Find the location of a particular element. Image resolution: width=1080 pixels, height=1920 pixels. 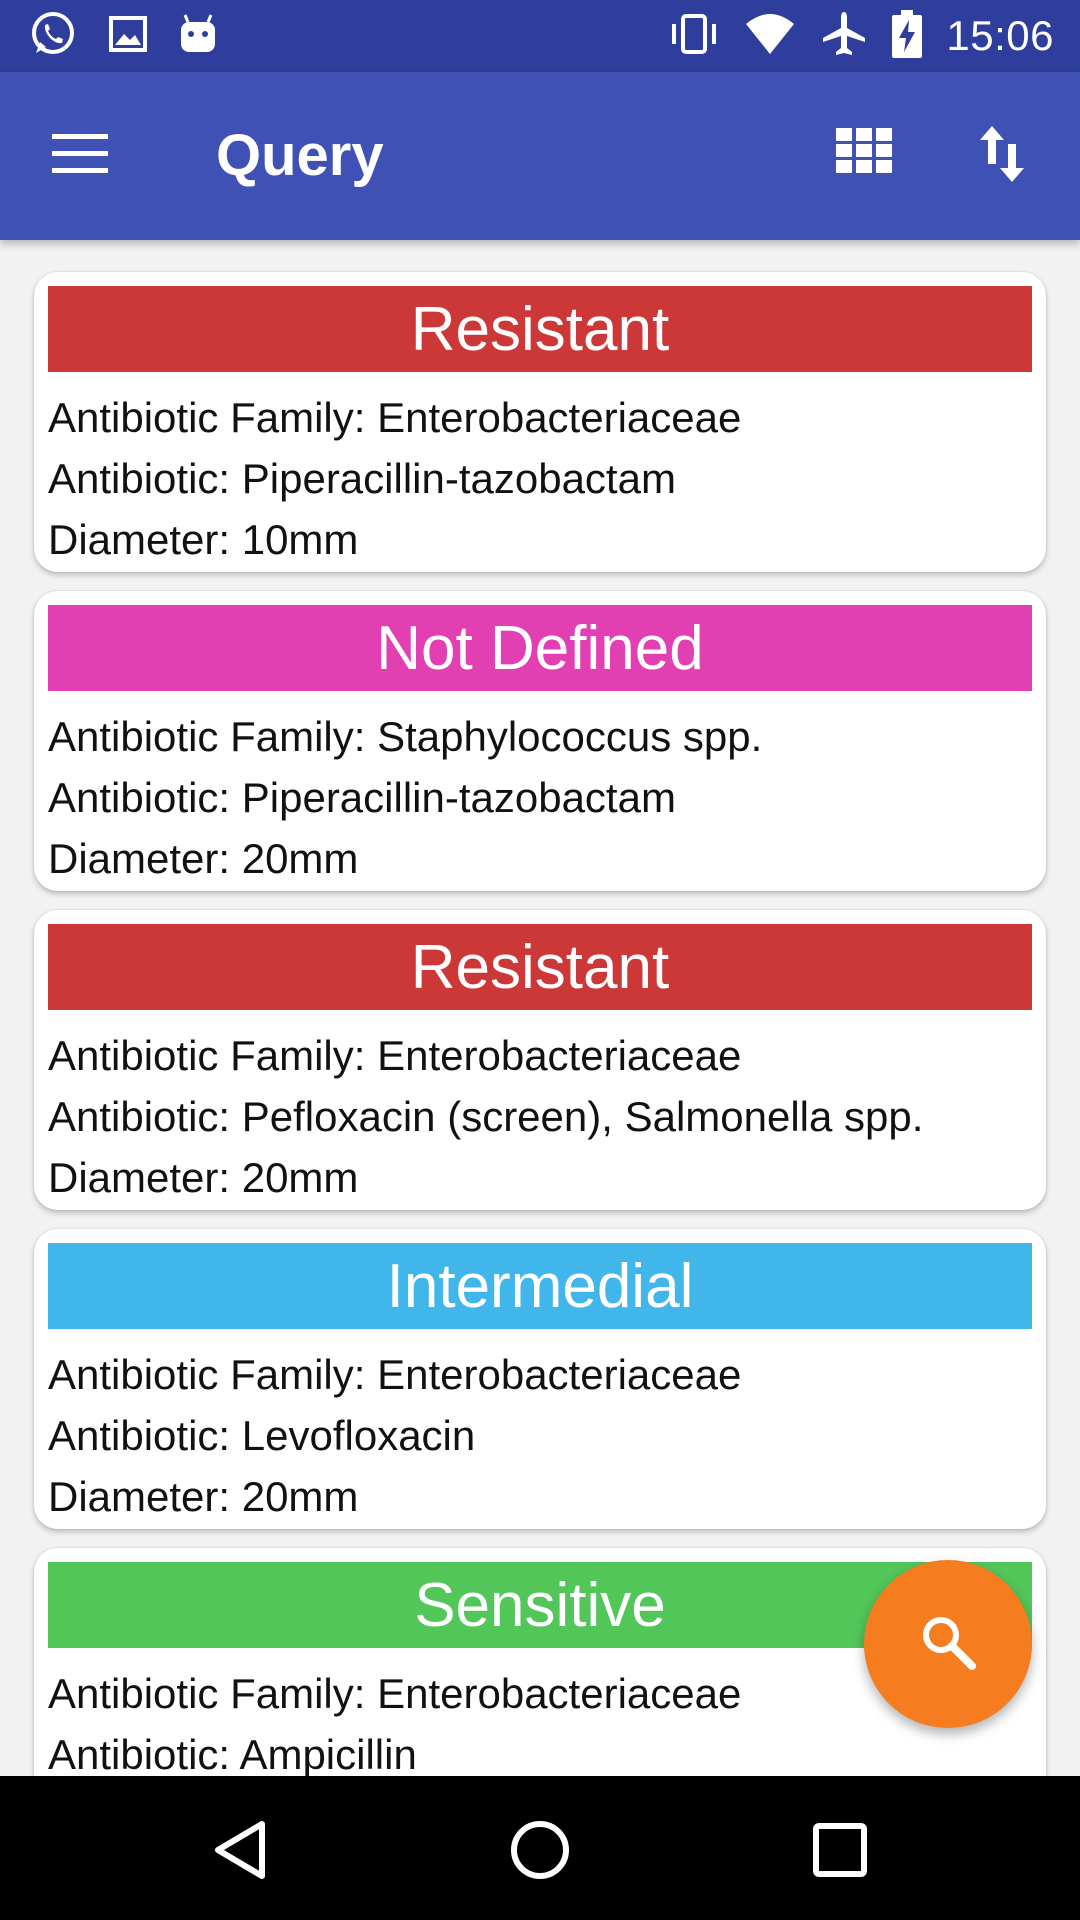

recents-icon is located at coordinates (840, 1850).